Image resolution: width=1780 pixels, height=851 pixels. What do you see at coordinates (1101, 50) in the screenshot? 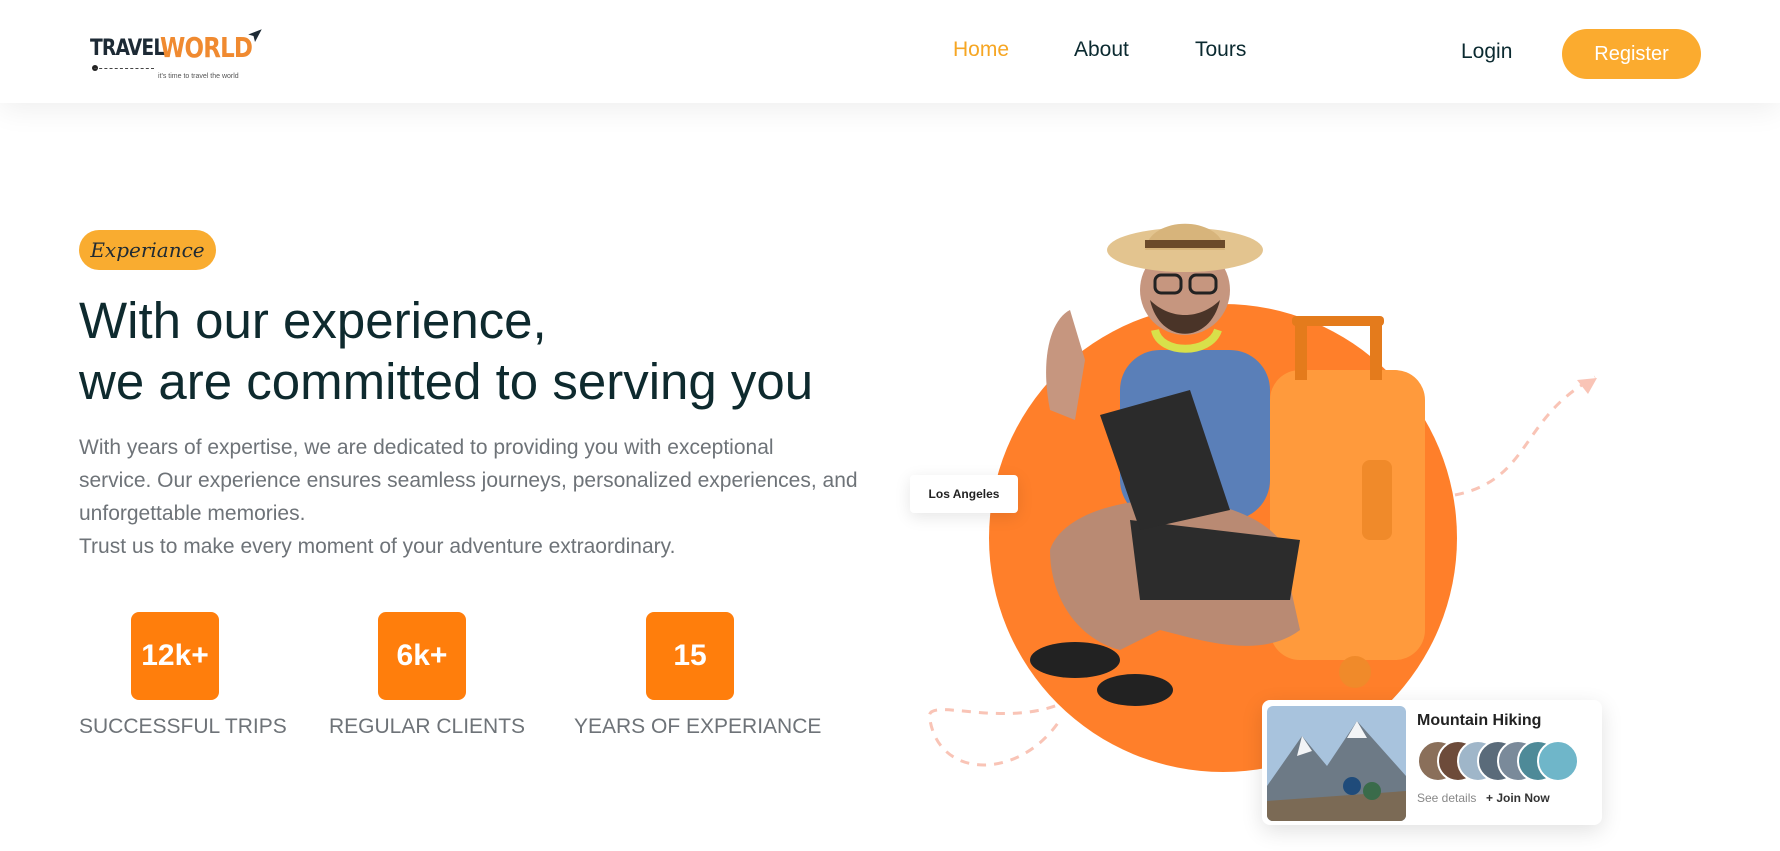
I see `nav-about: About` at bounding box center [1101, 50].